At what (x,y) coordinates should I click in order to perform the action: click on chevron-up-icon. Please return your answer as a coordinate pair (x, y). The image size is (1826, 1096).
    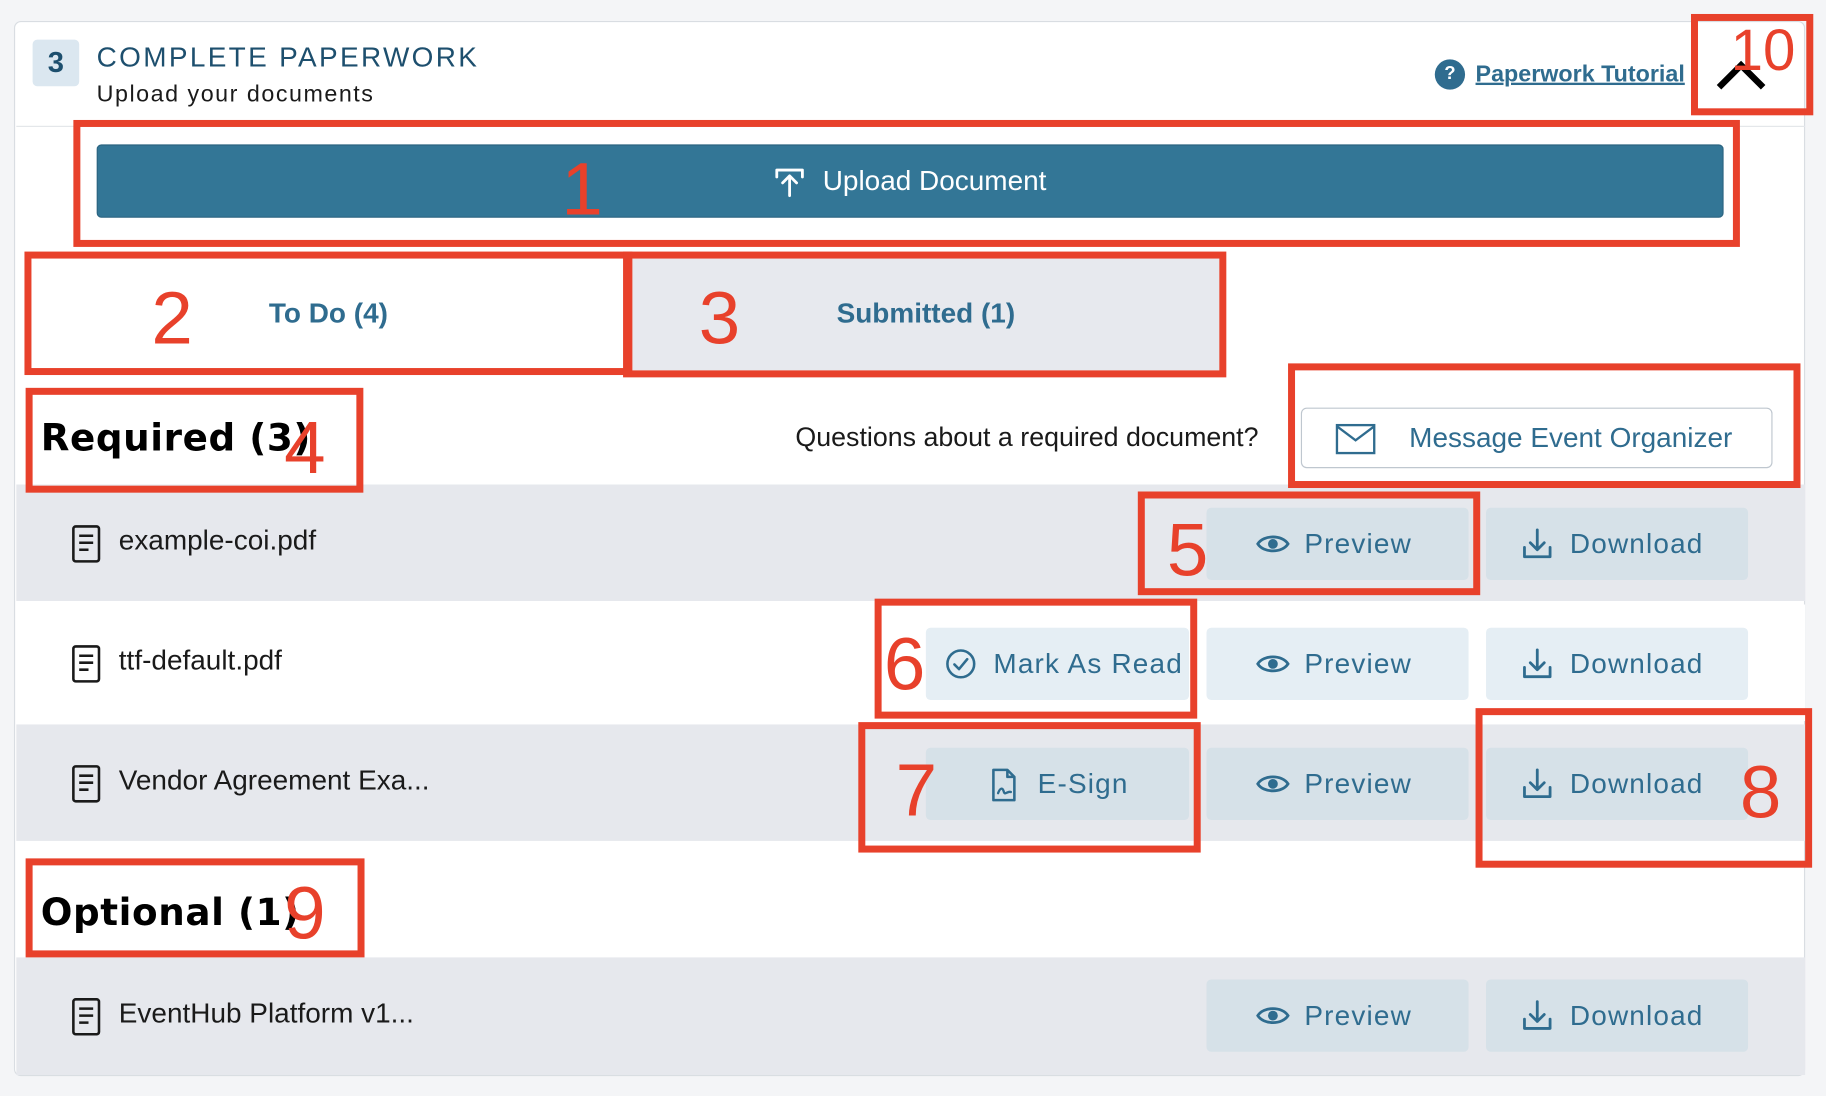
    Looking at the image, I should click on (1741, 75).